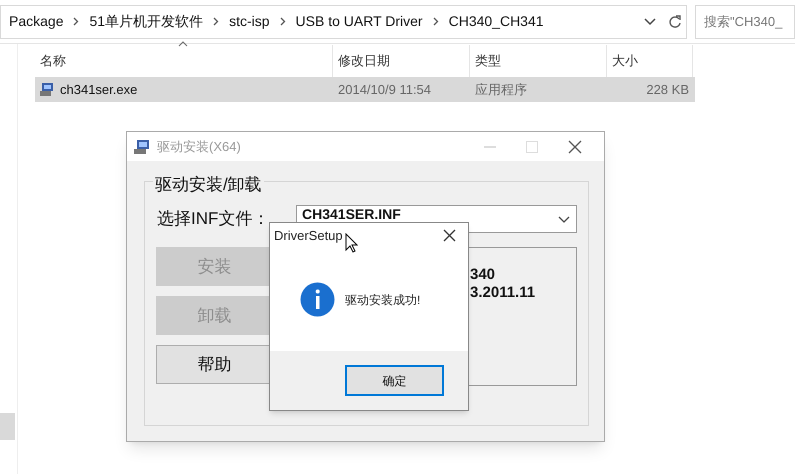  I want to click on file-date: 2014/10/9 11:54, so click(384, 89).